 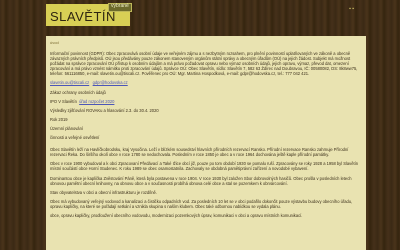 I want to click on line-ipo: IPO V Slavětín úřad rozpočet 2020, so click(x=206, y=101).